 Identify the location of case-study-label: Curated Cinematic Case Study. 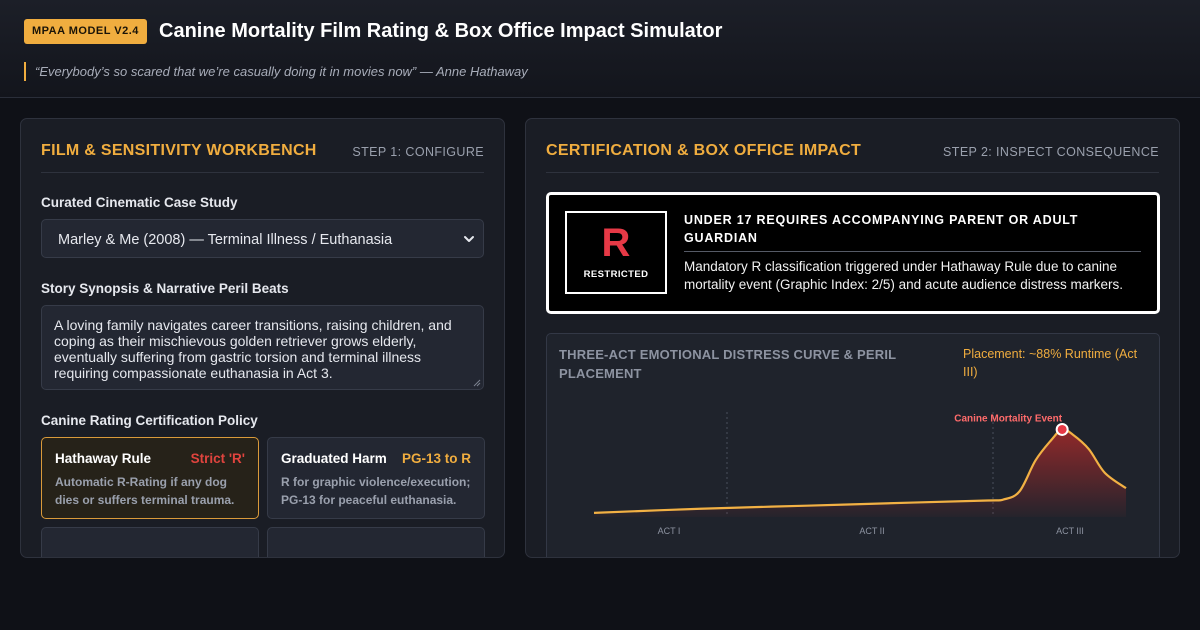
(139, 202).